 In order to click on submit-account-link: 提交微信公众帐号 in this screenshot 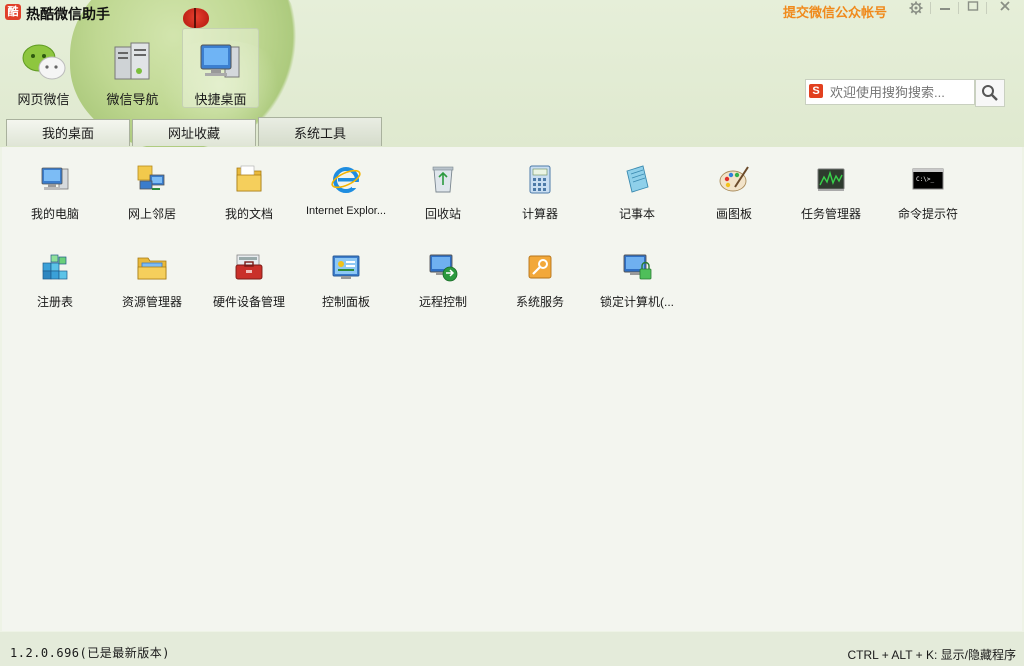, I will do `click(835, 11)`.